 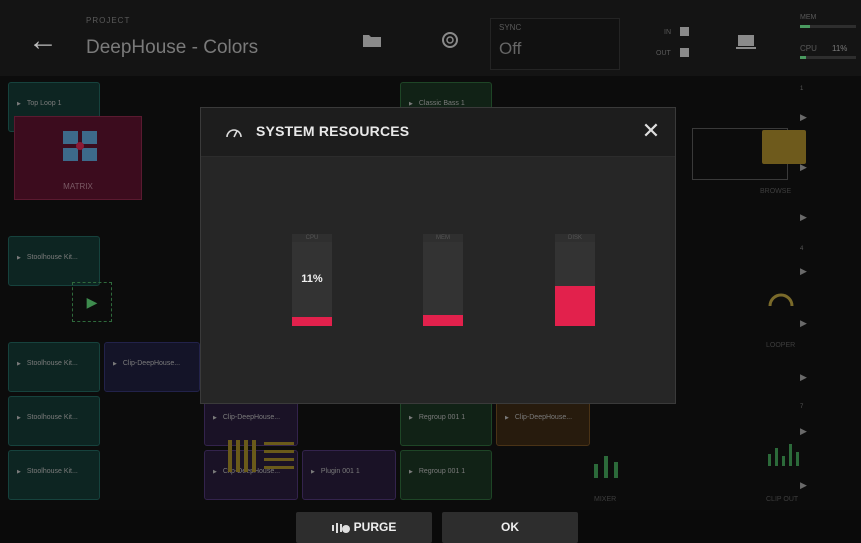 What do you see at coordinates (438, 132) in the screenshot?
I see `dialog-header: SYSTEM RESOURCES ✕` at bounding box center [438, 132].